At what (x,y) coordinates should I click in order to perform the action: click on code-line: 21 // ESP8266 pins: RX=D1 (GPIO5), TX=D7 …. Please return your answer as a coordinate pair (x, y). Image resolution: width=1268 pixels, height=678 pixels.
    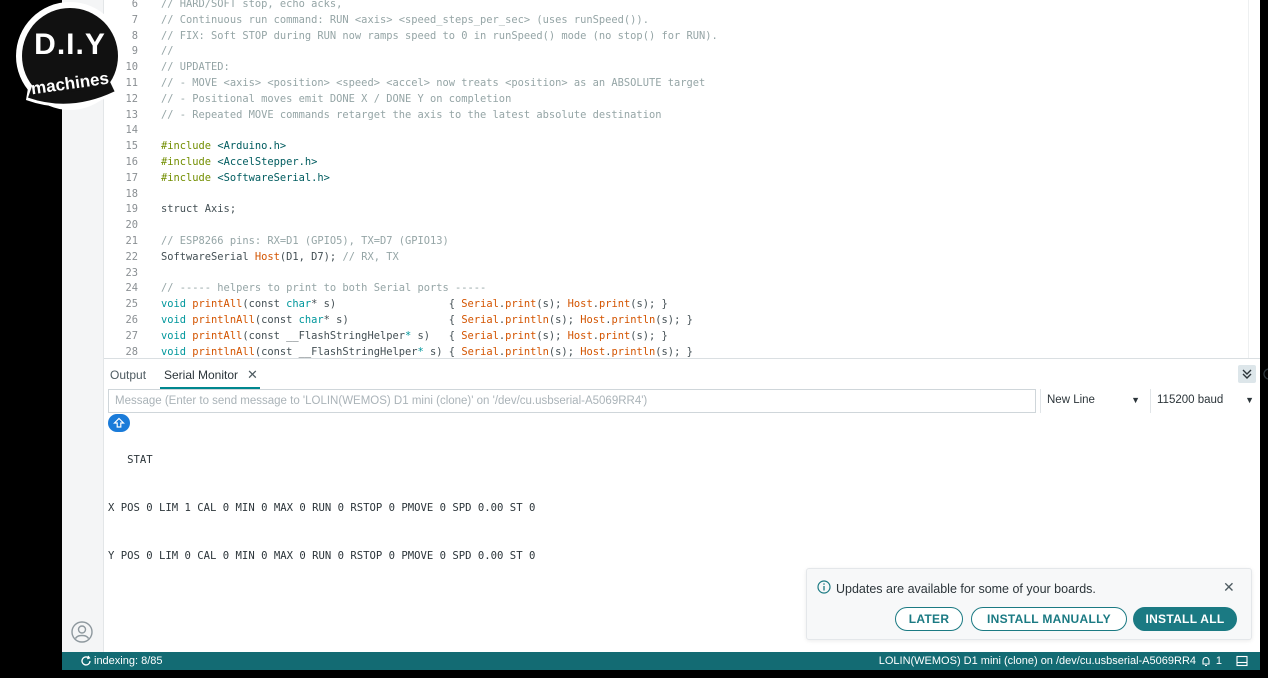
    Looking at the image, I should click on (674, 241).